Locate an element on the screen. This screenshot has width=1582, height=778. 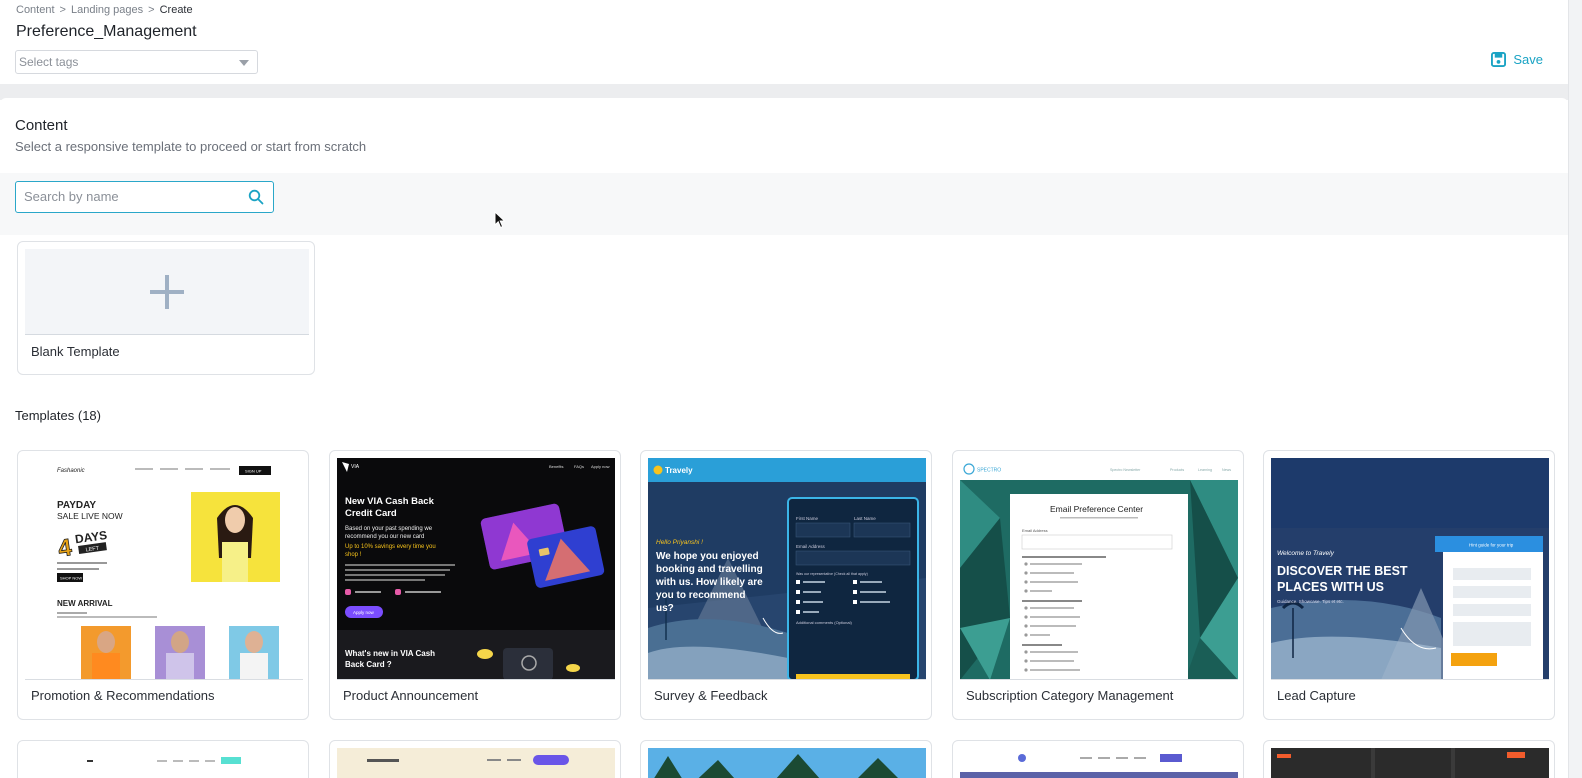
scrollbar-track is located at coordinates (1575, 389).